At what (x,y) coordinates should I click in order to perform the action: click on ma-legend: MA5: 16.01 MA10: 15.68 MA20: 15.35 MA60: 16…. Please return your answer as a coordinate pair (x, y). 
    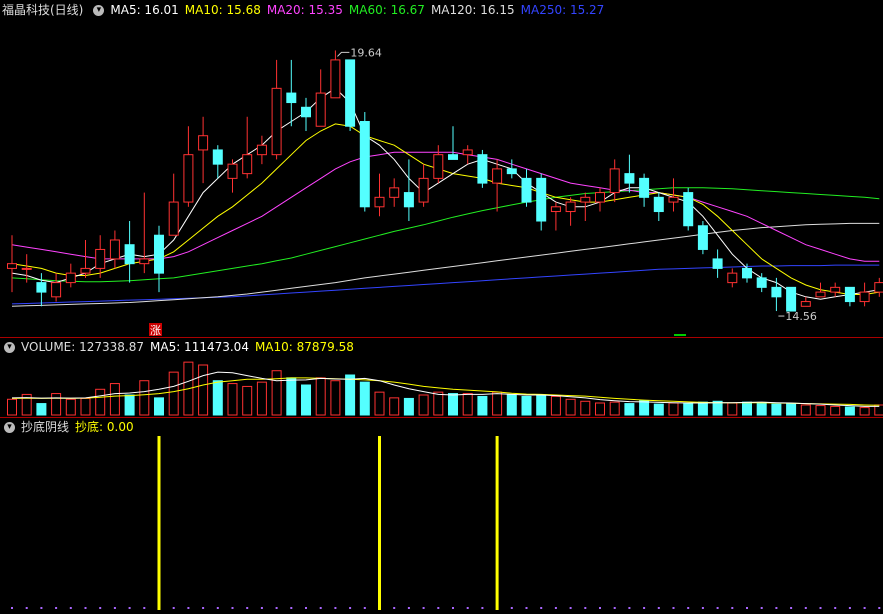
    Looking at the image, I should click on (360, 10).